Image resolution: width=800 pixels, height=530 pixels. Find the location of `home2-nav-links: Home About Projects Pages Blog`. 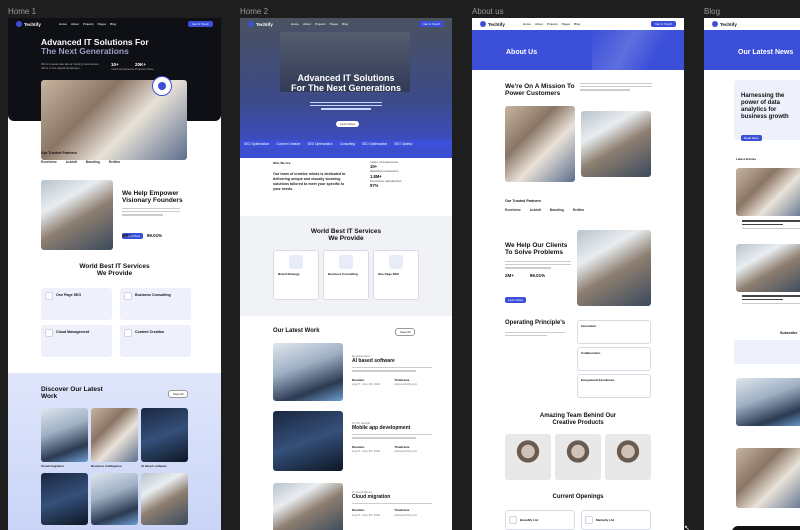

home2-nav-links: Home About Projects Pages Blog is located at coordinates (319, 24).